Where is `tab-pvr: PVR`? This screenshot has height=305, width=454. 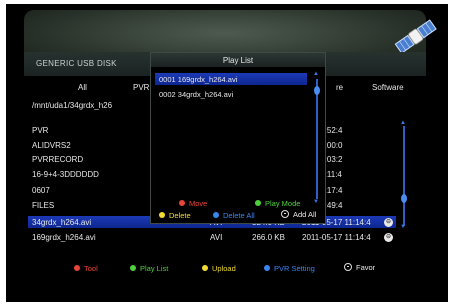 tab-pvr: PVR is located at coordinates (141, 87).